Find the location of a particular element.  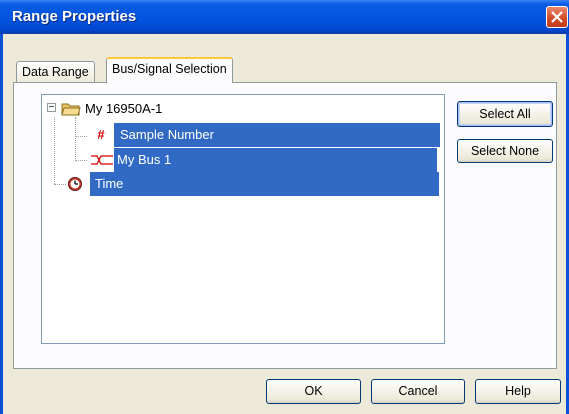

help-button: Help is located at coordinates (518, 391).